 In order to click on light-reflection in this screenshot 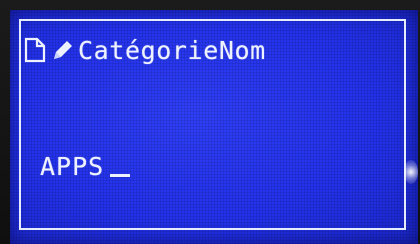, I will do `click(411, 172)`.